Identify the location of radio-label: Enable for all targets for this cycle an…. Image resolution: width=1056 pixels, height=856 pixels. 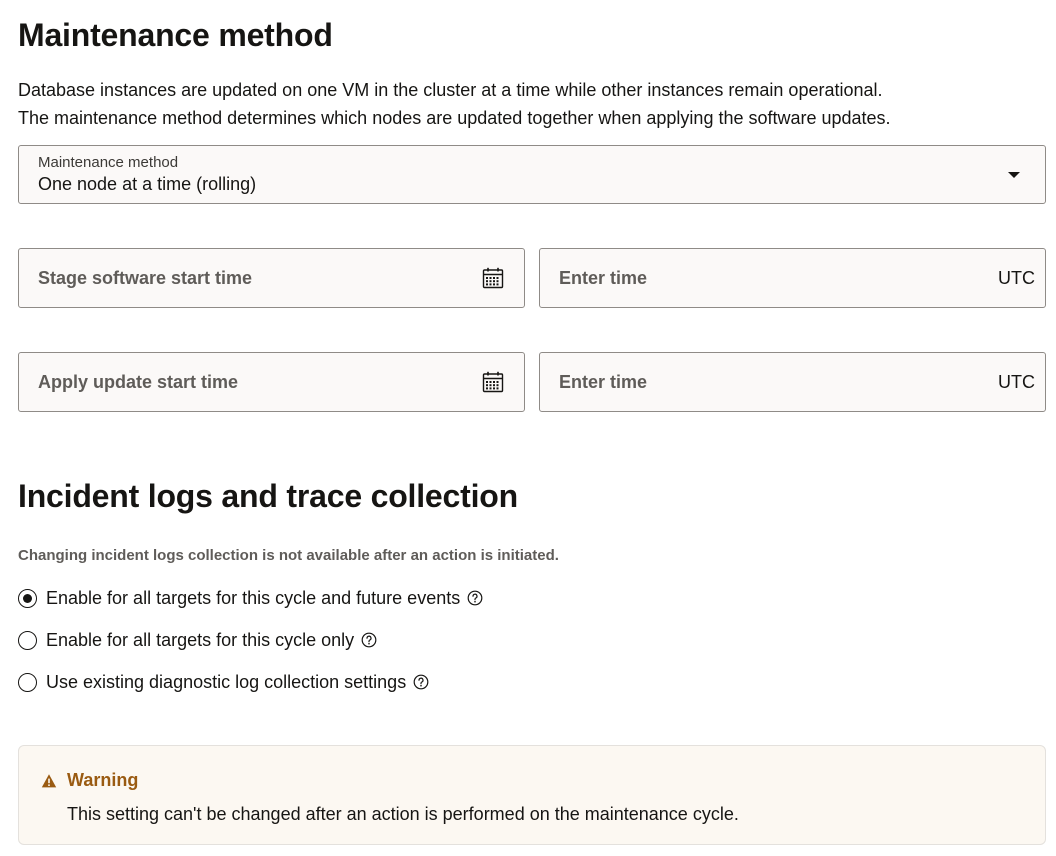
(253, 597).